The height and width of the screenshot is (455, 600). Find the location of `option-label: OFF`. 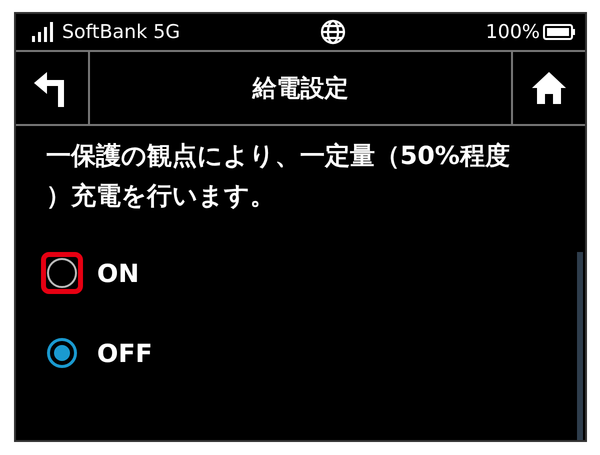

option-label: OFF is located at coordinates (124, 353).